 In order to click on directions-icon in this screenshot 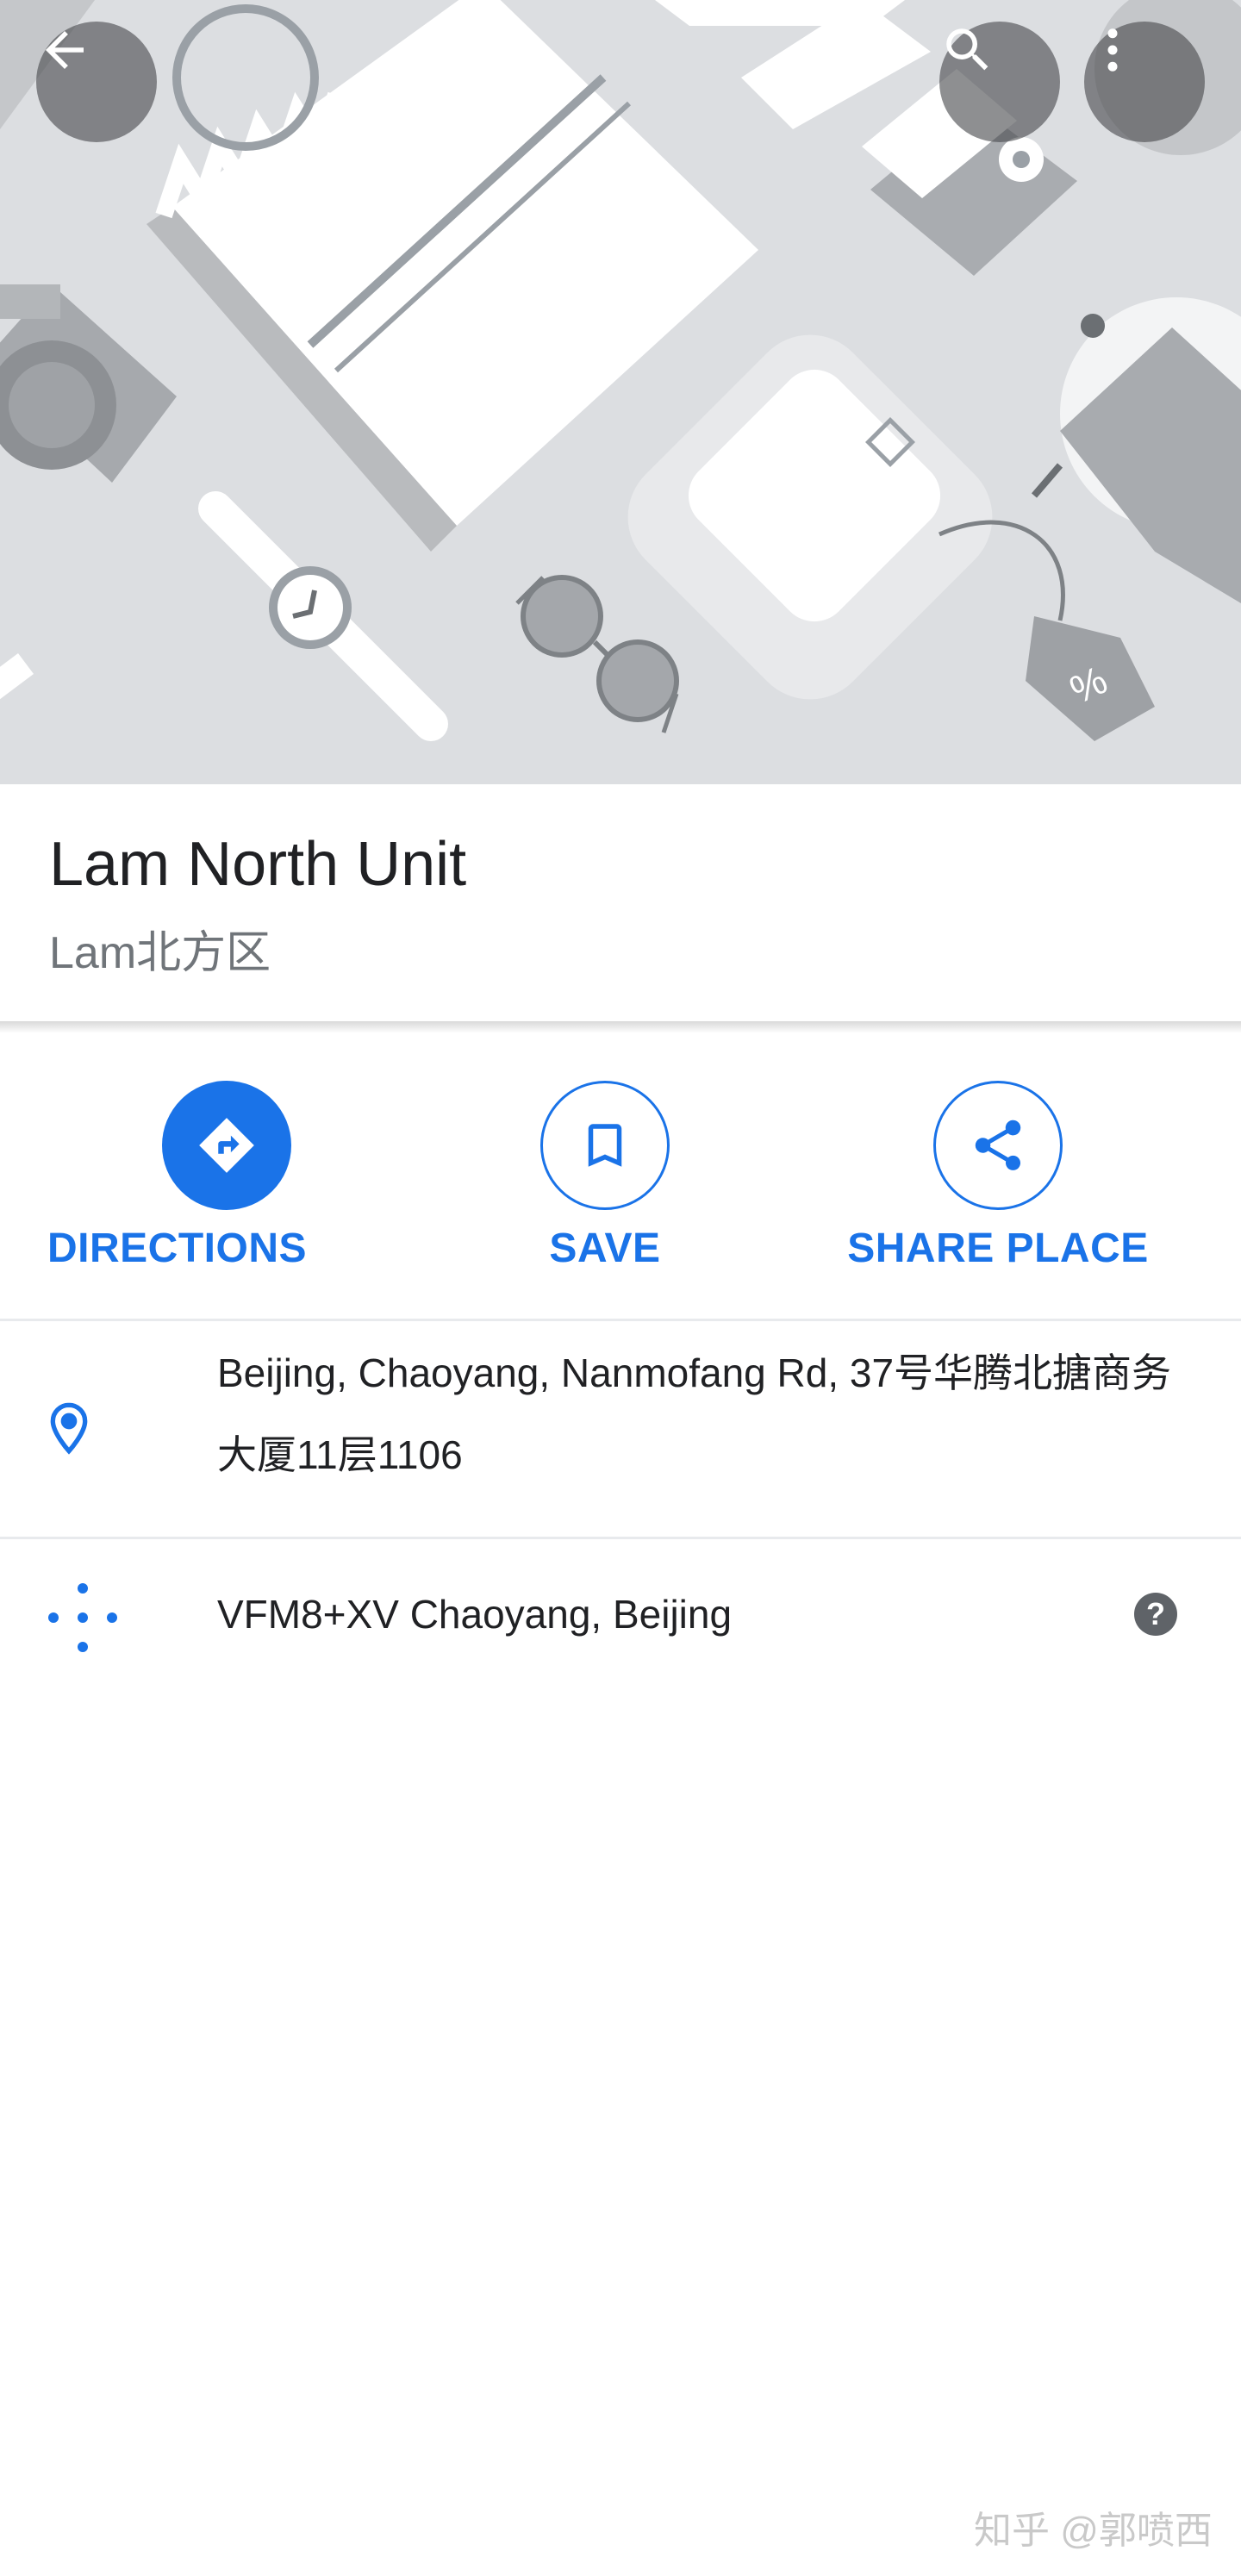, I will do `click(227, 1145)`.